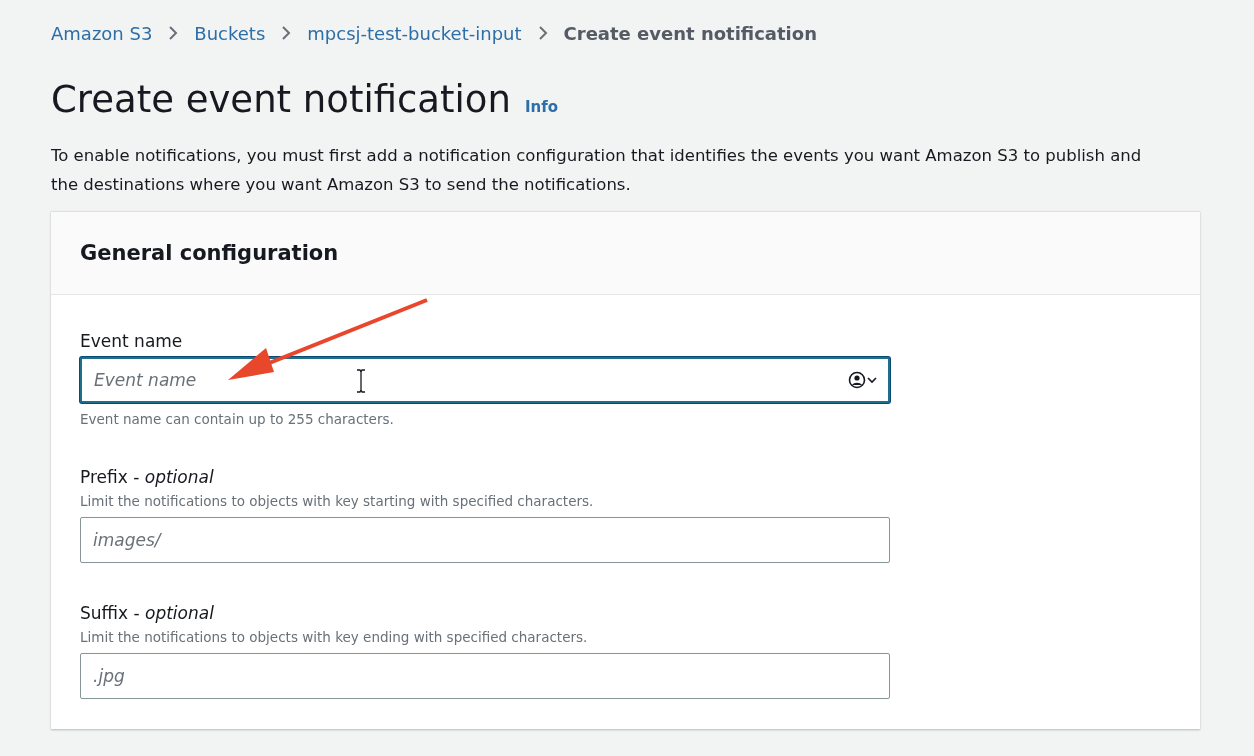 This screenshot has width=1254, height=756. I want to click on page-description: To enable notifications, you must first add a notification configuration that identifies the events you want Amazon S3 to publish and the destinations where you want Amazon S3 to send the notifications., so click(597, 170).